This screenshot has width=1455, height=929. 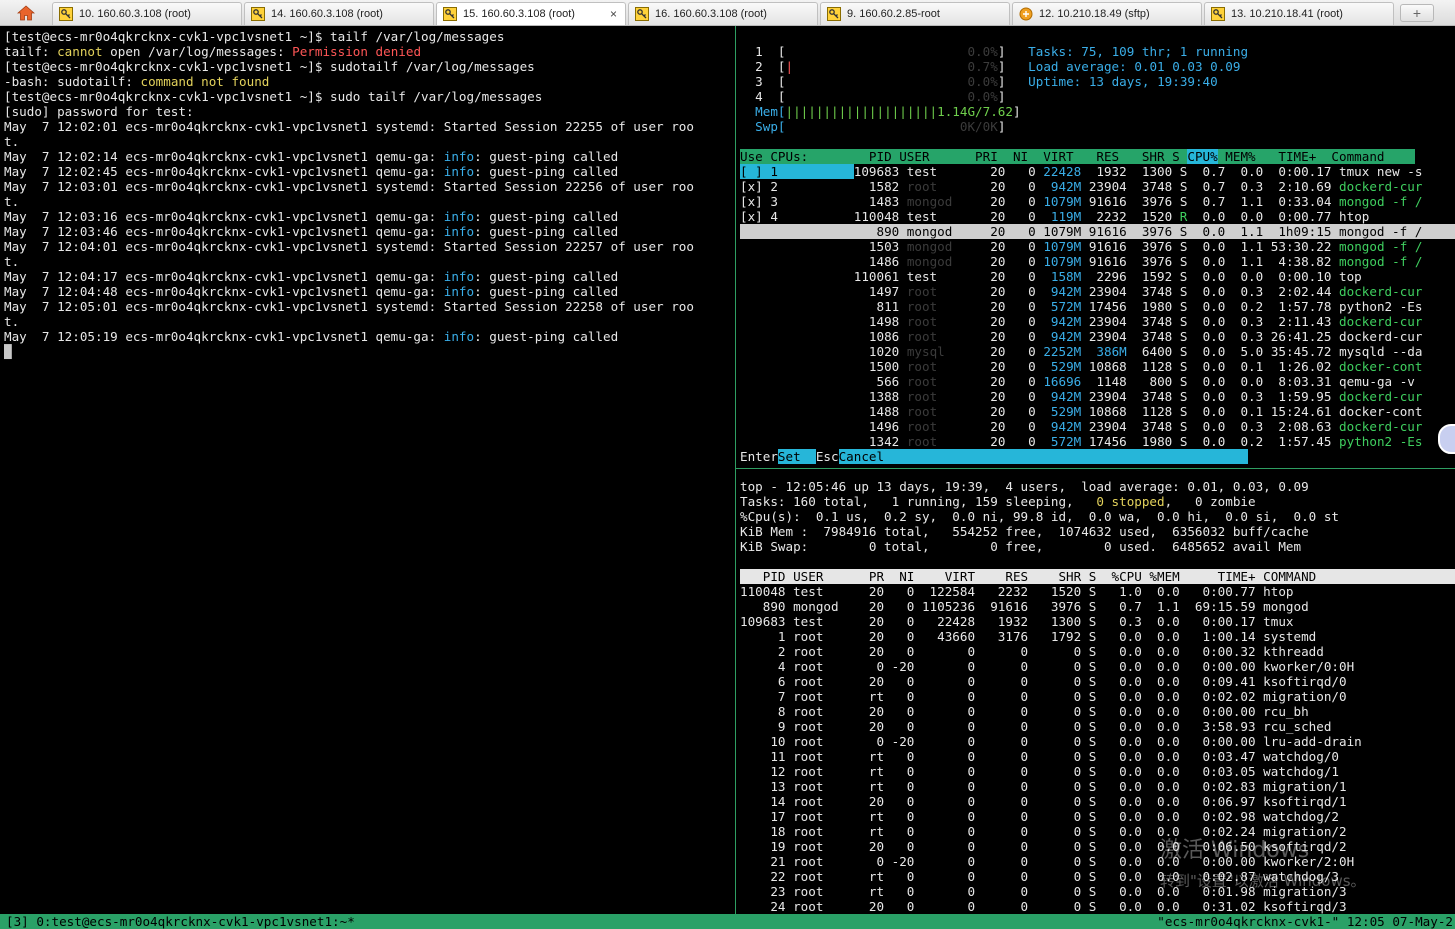 I want to click on tab-label: 13. 10.210.18.41 (root), so click(x=1287, y=14).